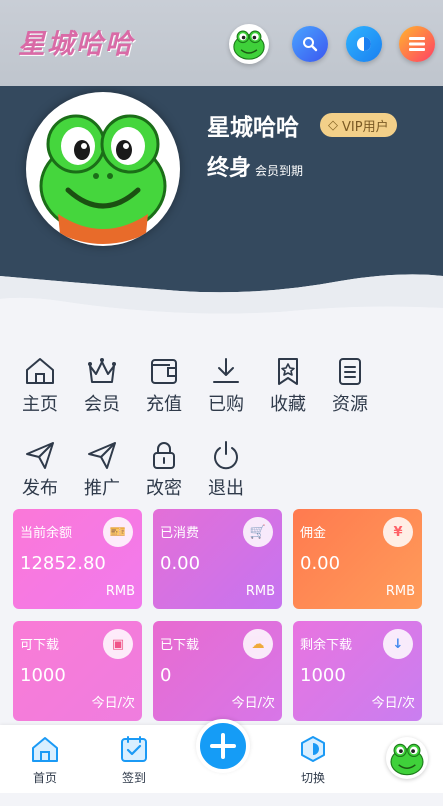  I want to click on membership-term: 终身 会员到期, so click(255, 166).